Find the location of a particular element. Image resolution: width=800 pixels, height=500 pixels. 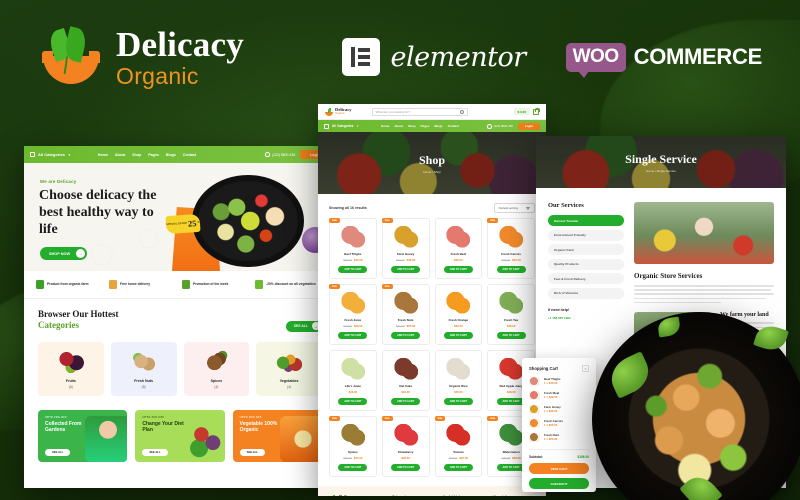

category-card-fresh-nuts: Fresh Nuts (5) is located at coordinates (143, 368).